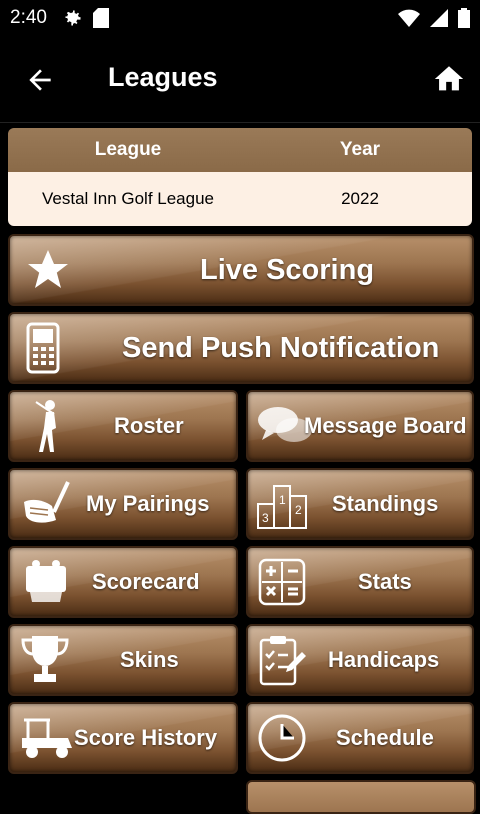  What do you see at coordinates (240, 79) in the screenshot?
I see `app-bar: Leagues` at bounding box center [240, 79].